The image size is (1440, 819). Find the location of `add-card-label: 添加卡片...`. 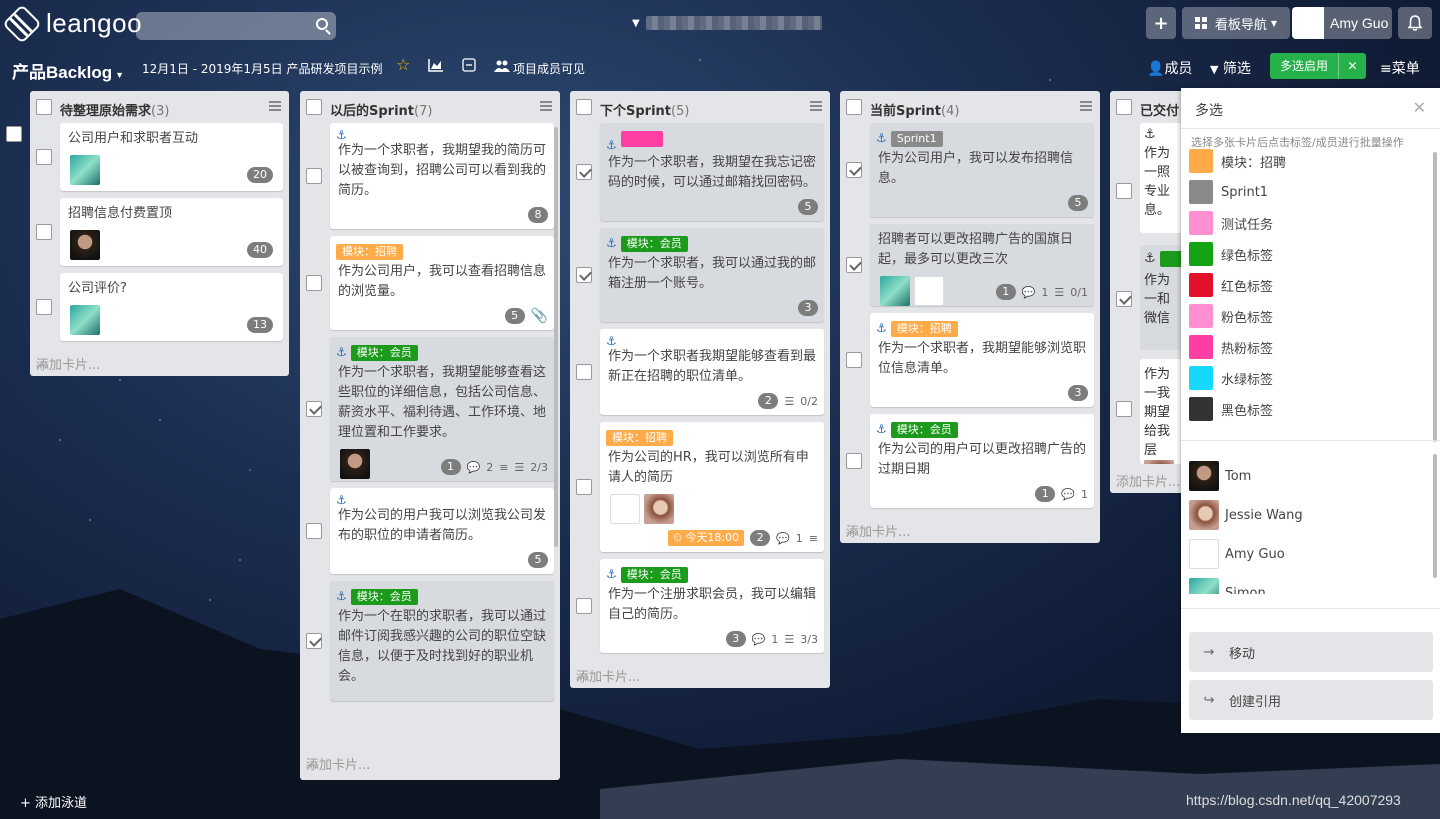

add-card-label: 添加卡片... is located at coordinates (1148, 480).